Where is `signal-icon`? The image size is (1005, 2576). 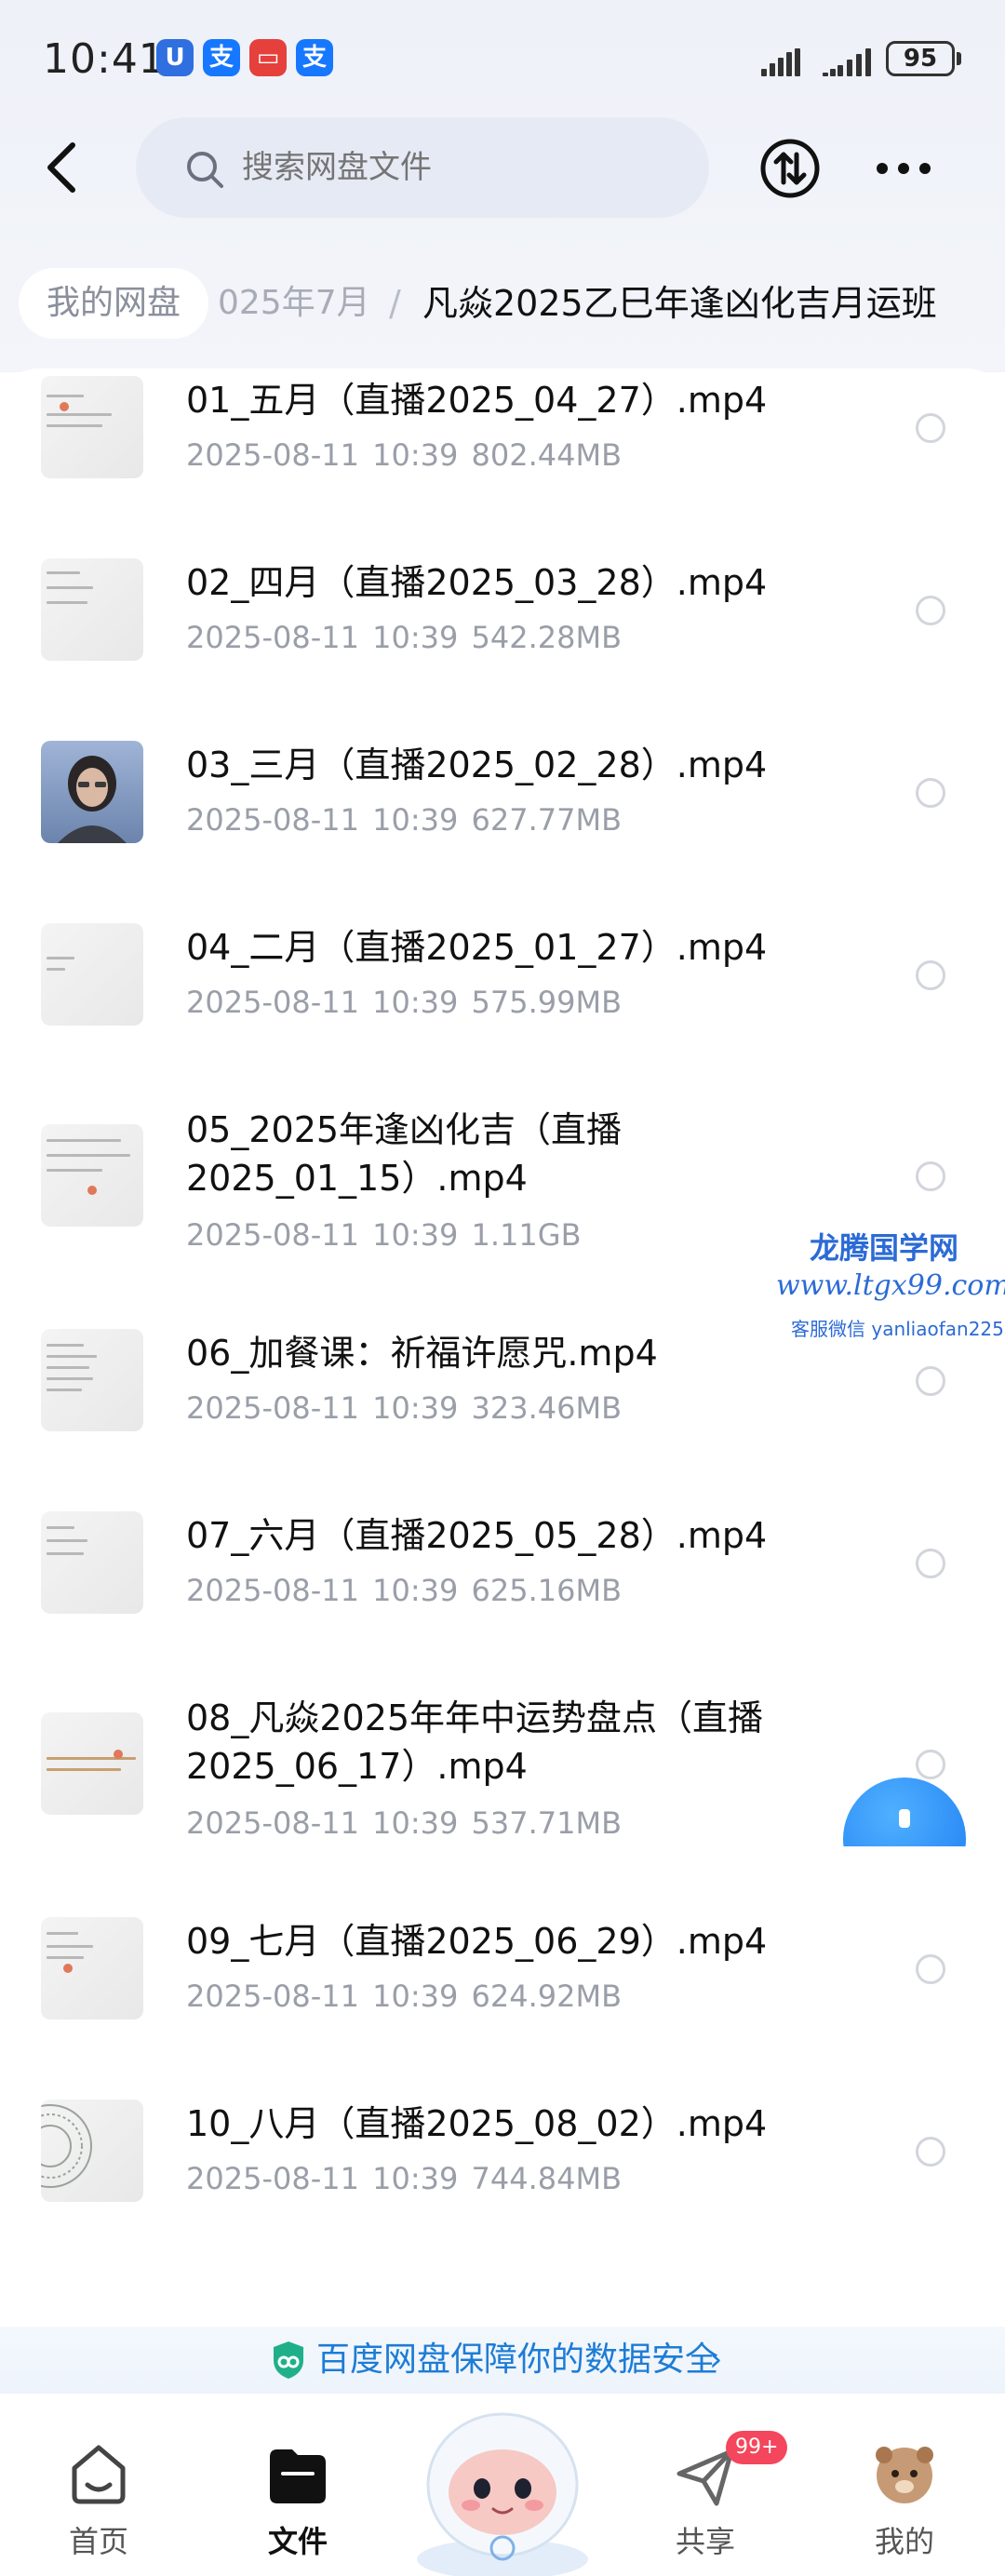
signal-icon is located at coordinates (781, 62).